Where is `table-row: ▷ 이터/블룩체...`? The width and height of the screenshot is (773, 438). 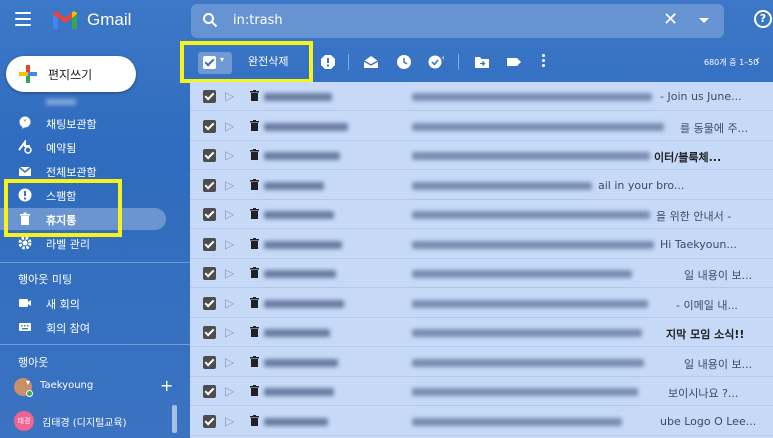
table-row: ▷ 이터/블룩체... is located at coordinates (481, 155).